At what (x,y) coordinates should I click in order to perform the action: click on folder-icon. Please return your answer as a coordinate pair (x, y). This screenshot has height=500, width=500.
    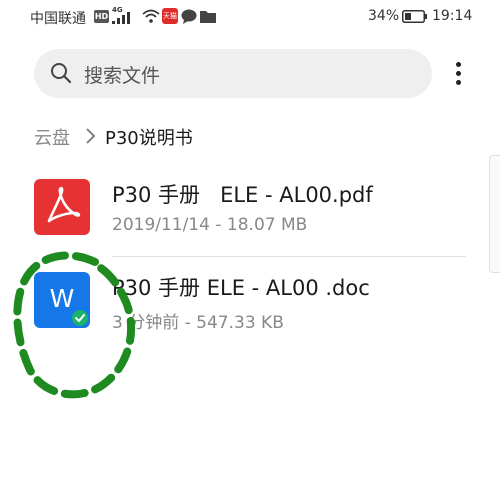
    Looking at the image, I should click on (208, 17).